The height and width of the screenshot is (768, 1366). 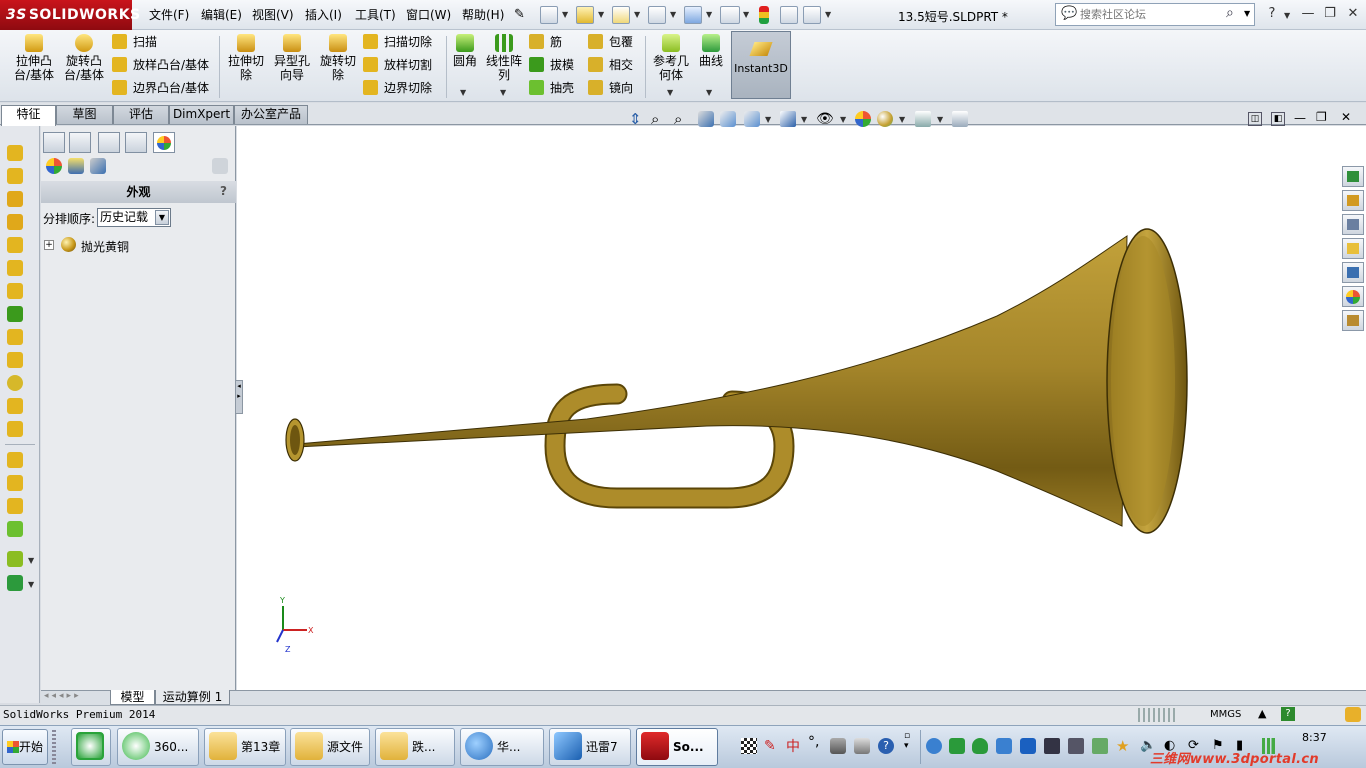 I want to click on taskbar-360-guard, so click(x=91, y=747).